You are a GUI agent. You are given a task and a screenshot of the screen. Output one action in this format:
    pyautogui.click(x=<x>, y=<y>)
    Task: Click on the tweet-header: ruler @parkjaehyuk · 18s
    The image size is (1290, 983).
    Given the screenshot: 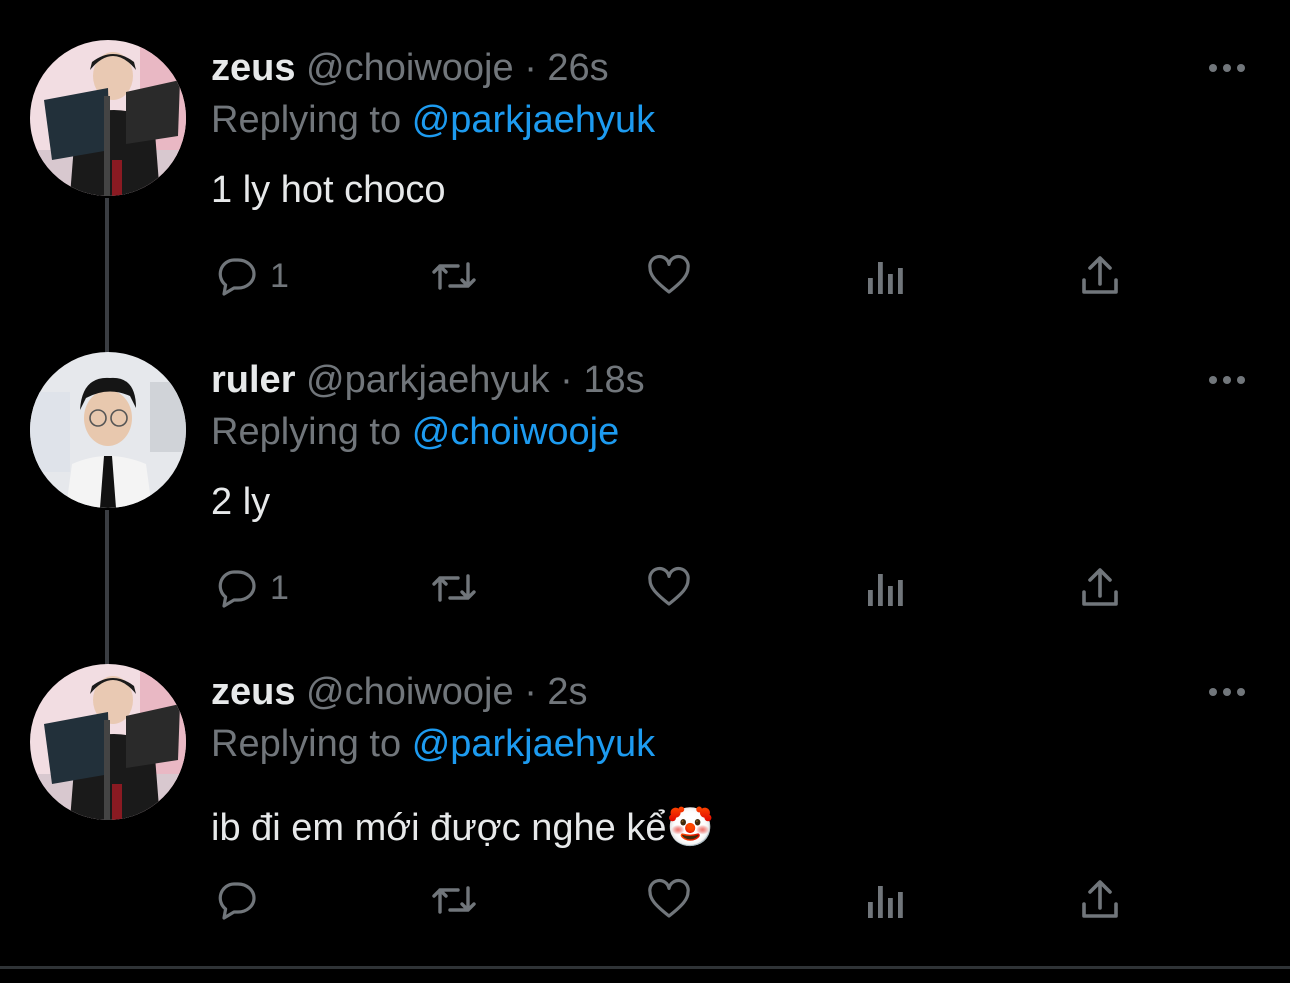 What is the action you would take?
    pyautogui.click(x=428, y=380)
    